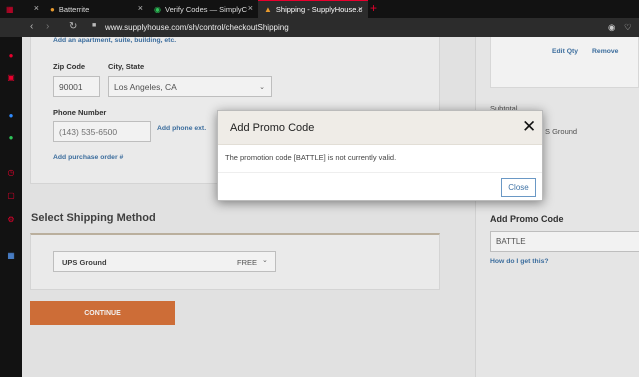 This screenshot has width=639, height=377. What do you see at coordinates (611, 27) in the screenshot?
I see `camera-icon: ◉` at bounding box center [611, 27].